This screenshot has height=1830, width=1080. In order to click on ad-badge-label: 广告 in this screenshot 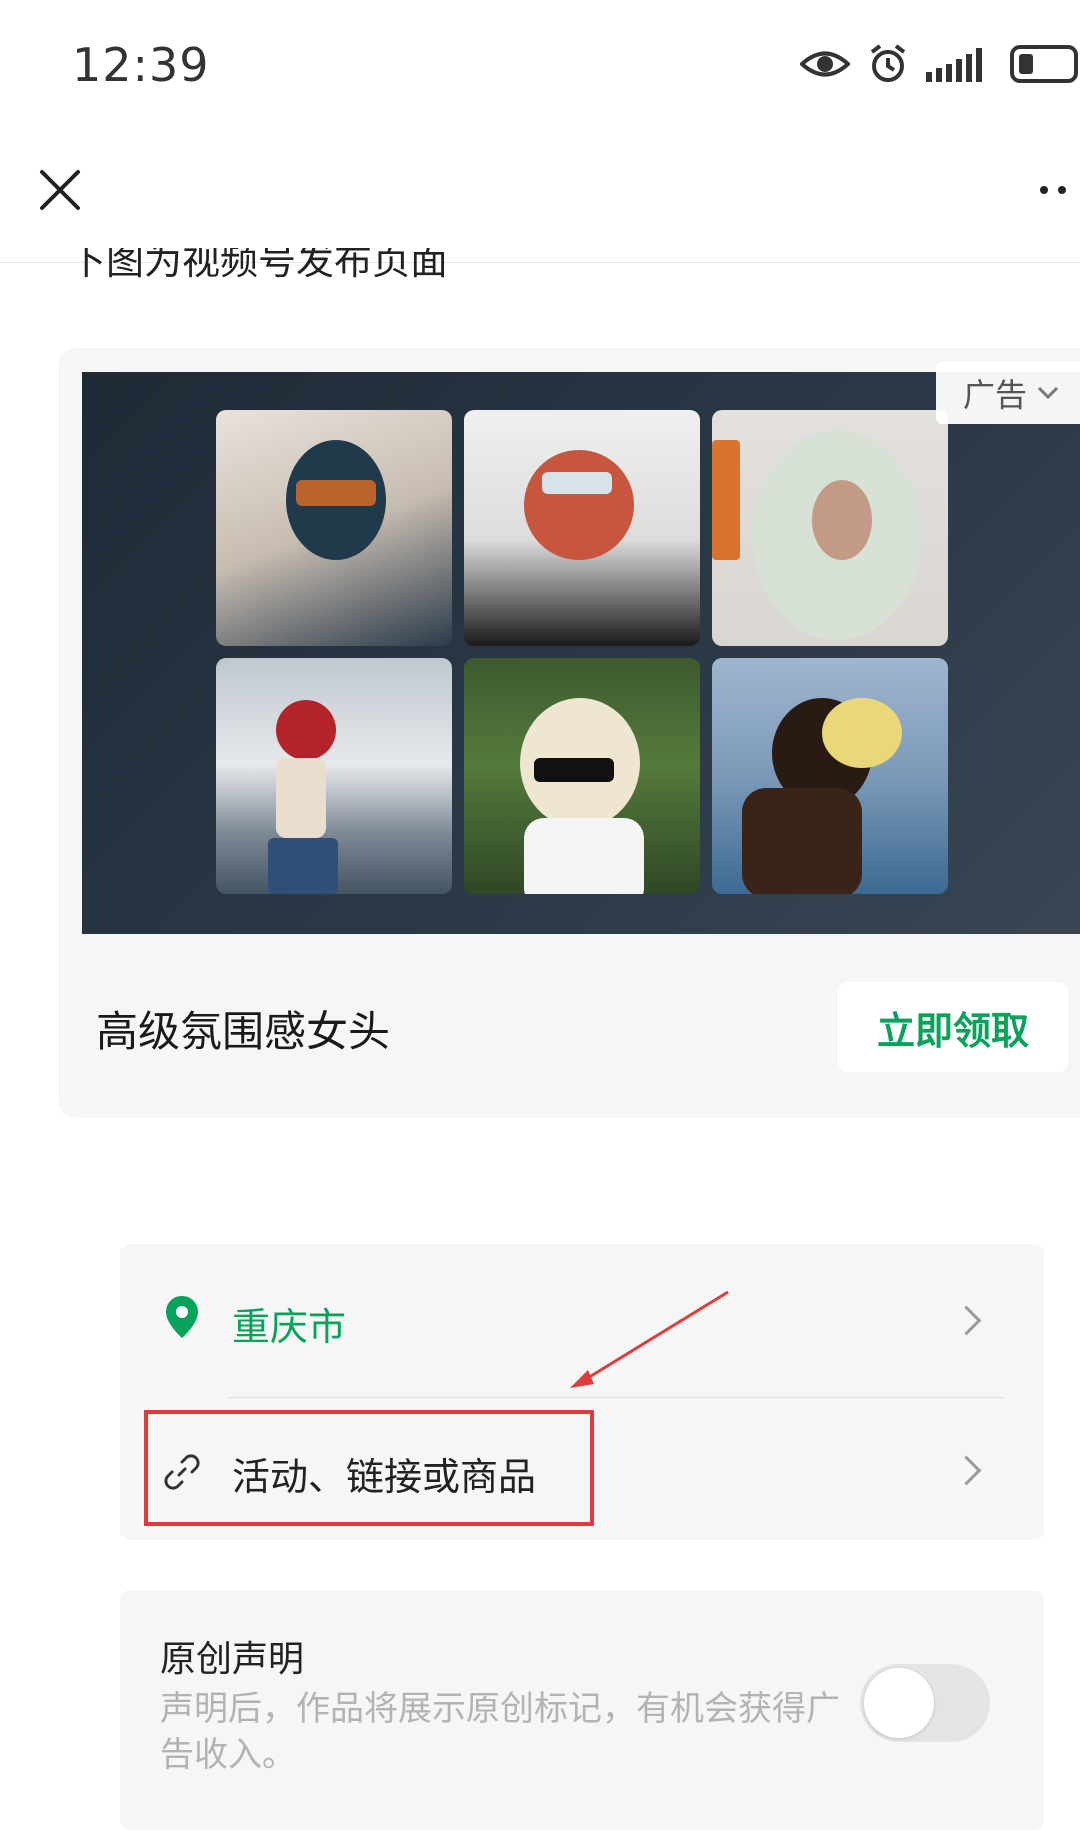, I will do `click(994, 395)`.